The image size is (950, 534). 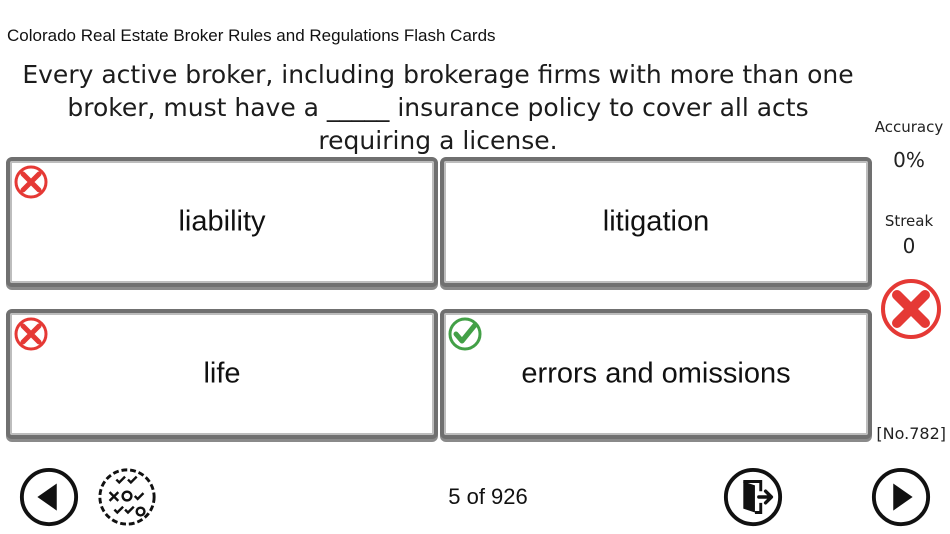 I want to click on answer-card-1: liability, so click(x=222, y=222).